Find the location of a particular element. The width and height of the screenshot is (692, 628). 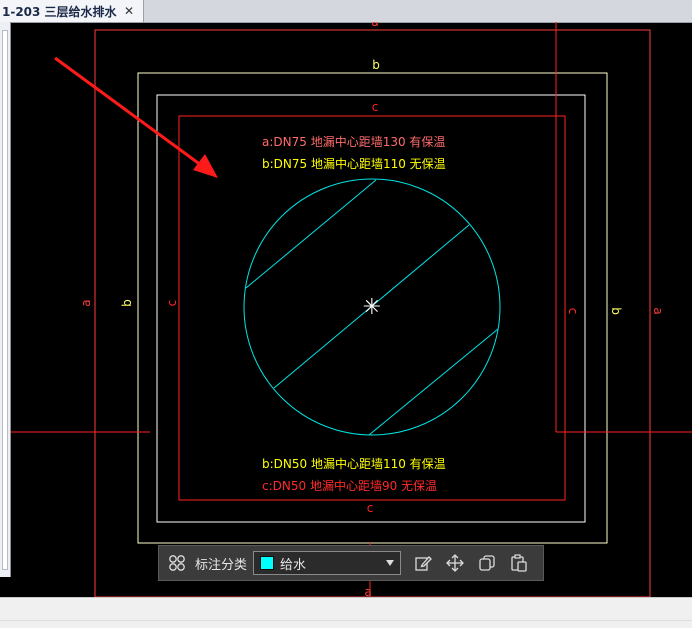

label-top-b: b is located at coordinates (376, 65).